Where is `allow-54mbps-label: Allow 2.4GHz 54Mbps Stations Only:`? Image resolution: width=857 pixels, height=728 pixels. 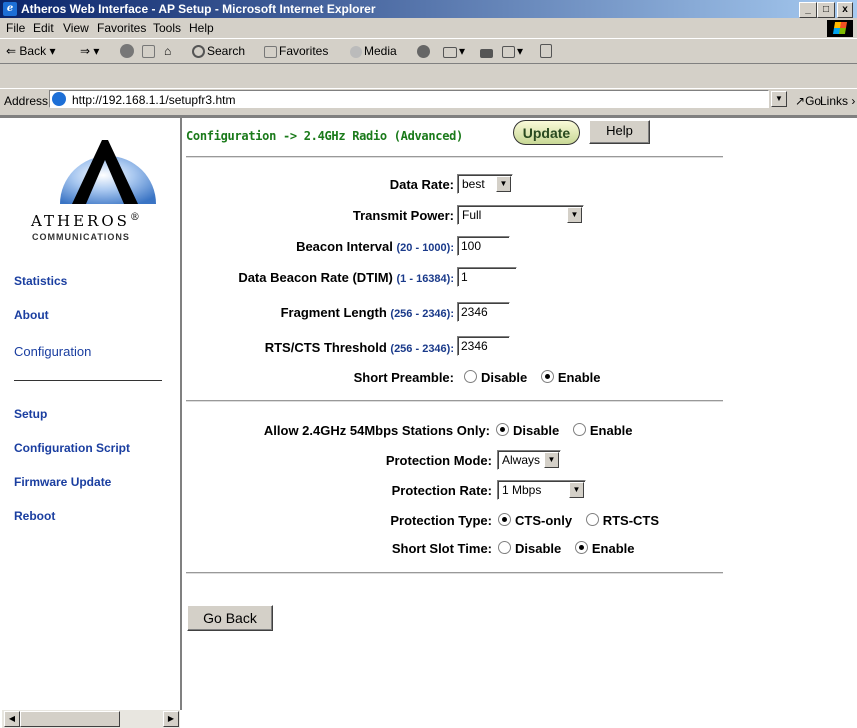 allow-54mbps-label: Allow 2.4GHz 54Mbps Stations Only: is located at coordinates (376, 430).